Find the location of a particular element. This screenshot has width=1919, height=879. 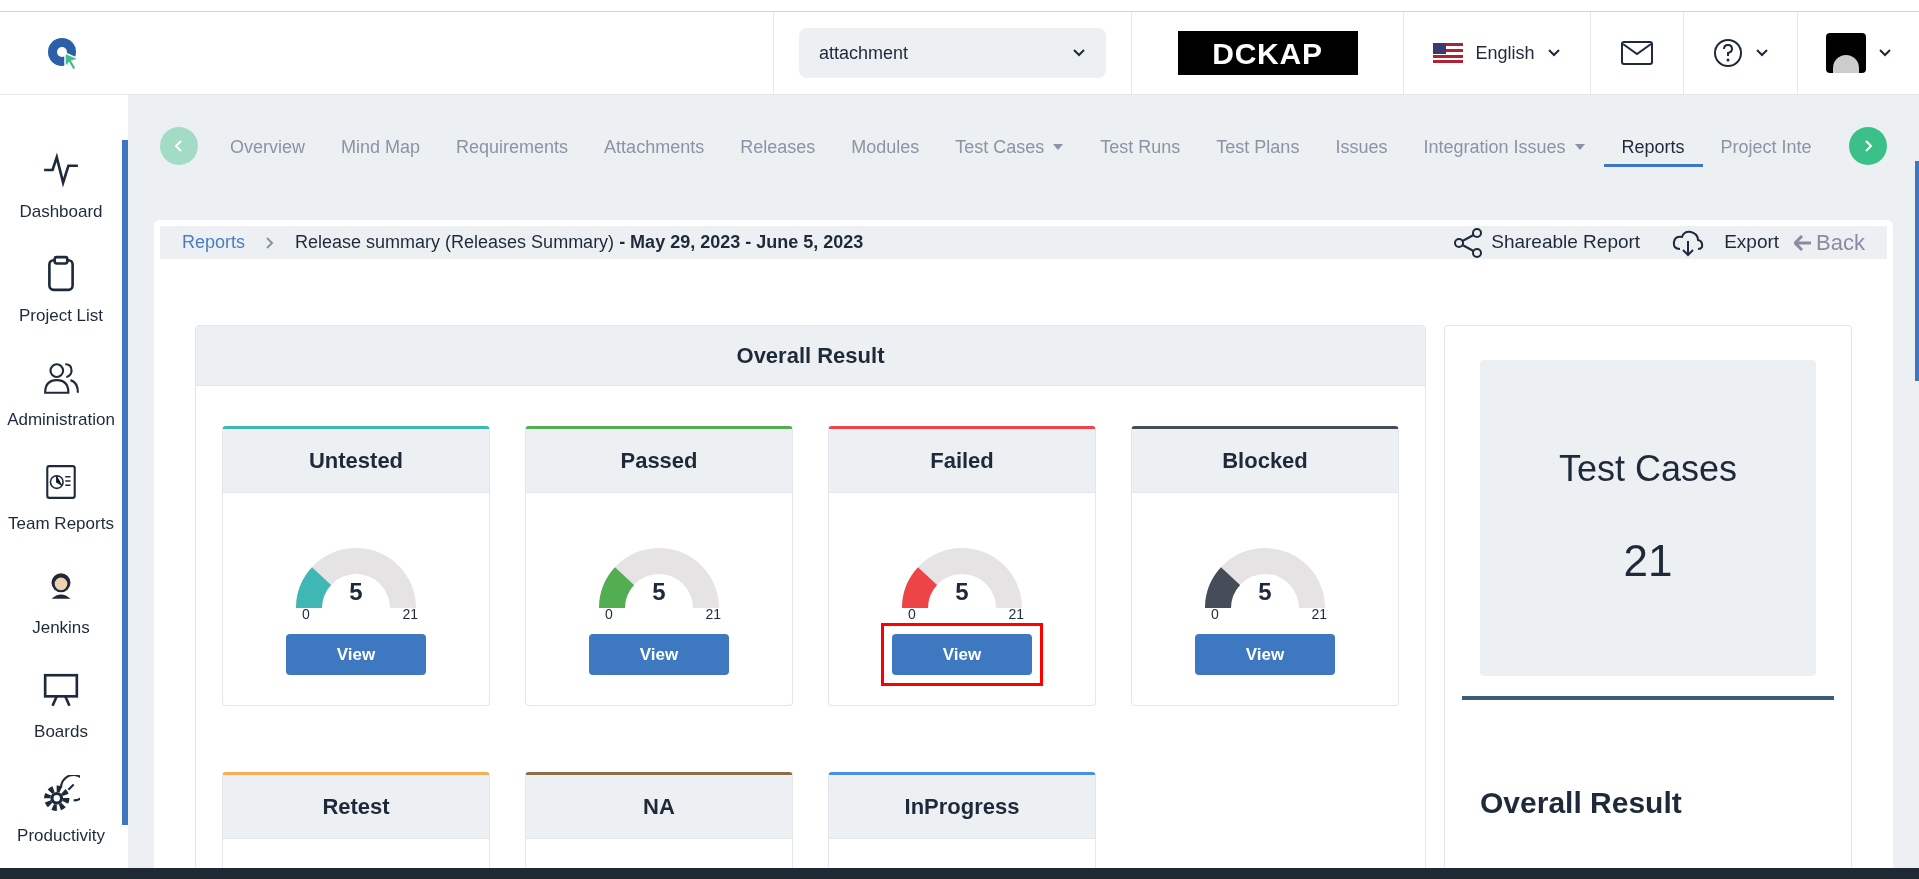

breadcrumb-link: Reports is located at coordinates (214, 242).